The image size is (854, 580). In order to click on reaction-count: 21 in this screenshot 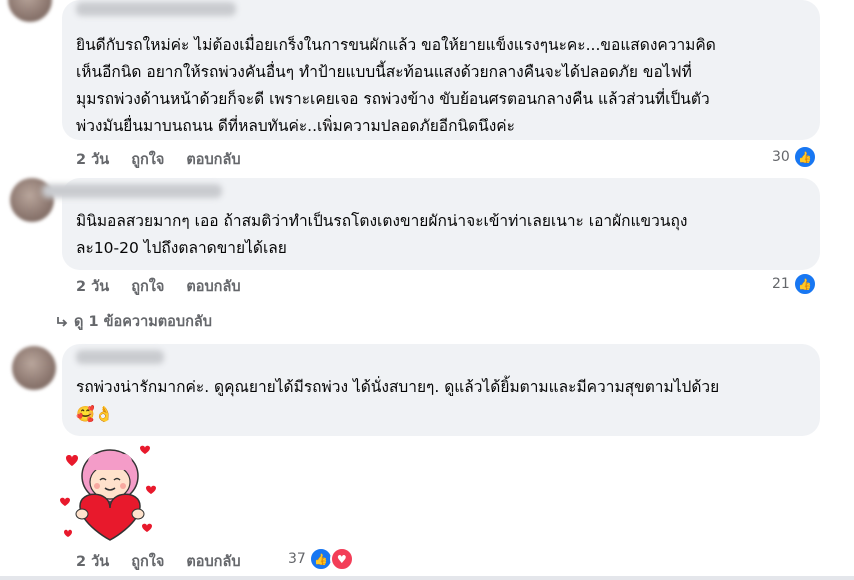, I will do `click(781, 284)`.